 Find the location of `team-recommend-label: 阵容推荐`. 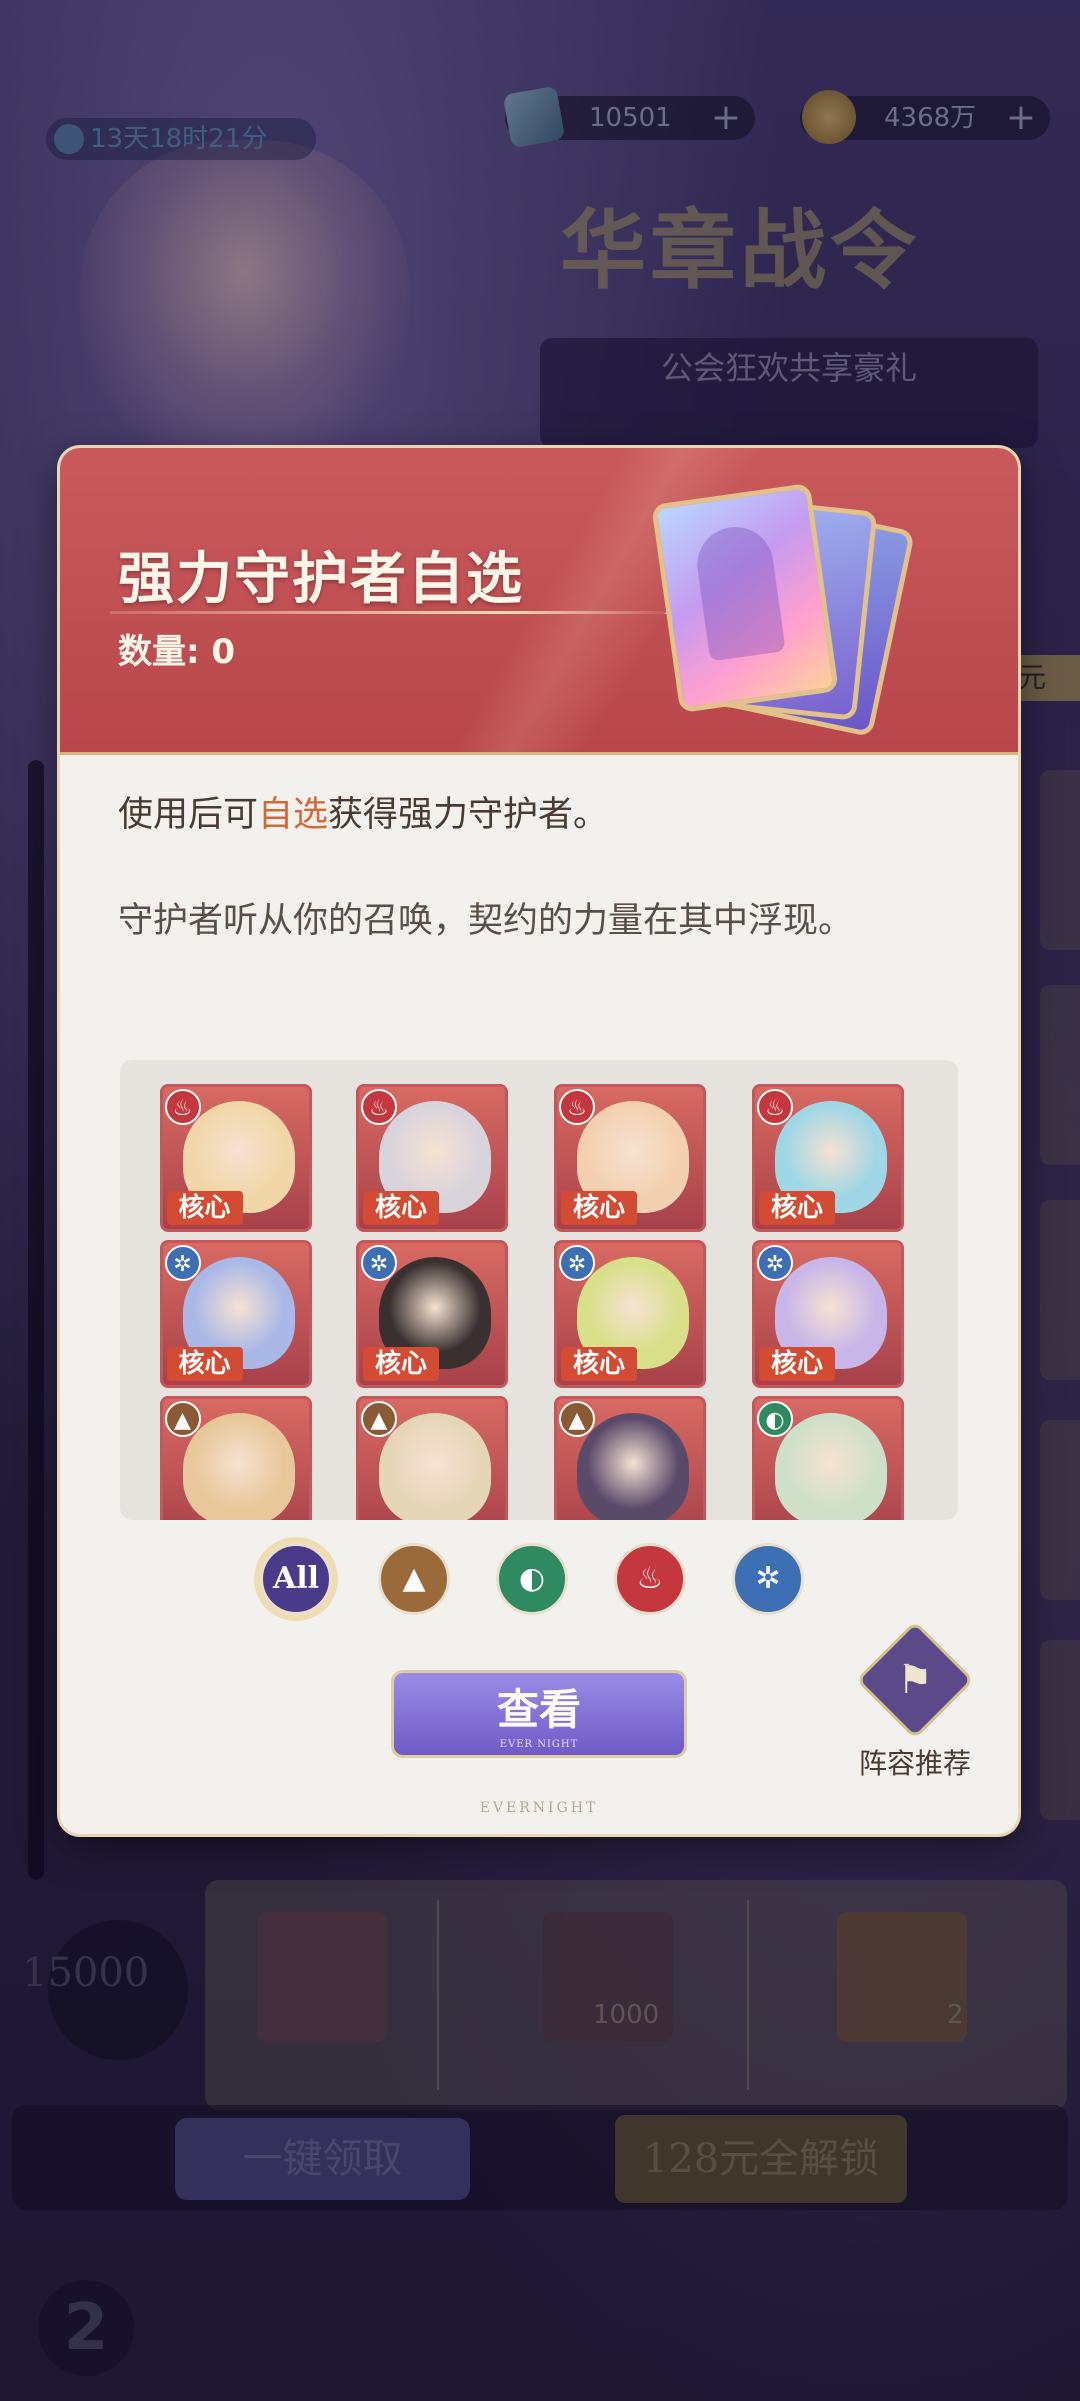

team-recommend-label: 阵容推荐 is located at coordinates (914, 1763).